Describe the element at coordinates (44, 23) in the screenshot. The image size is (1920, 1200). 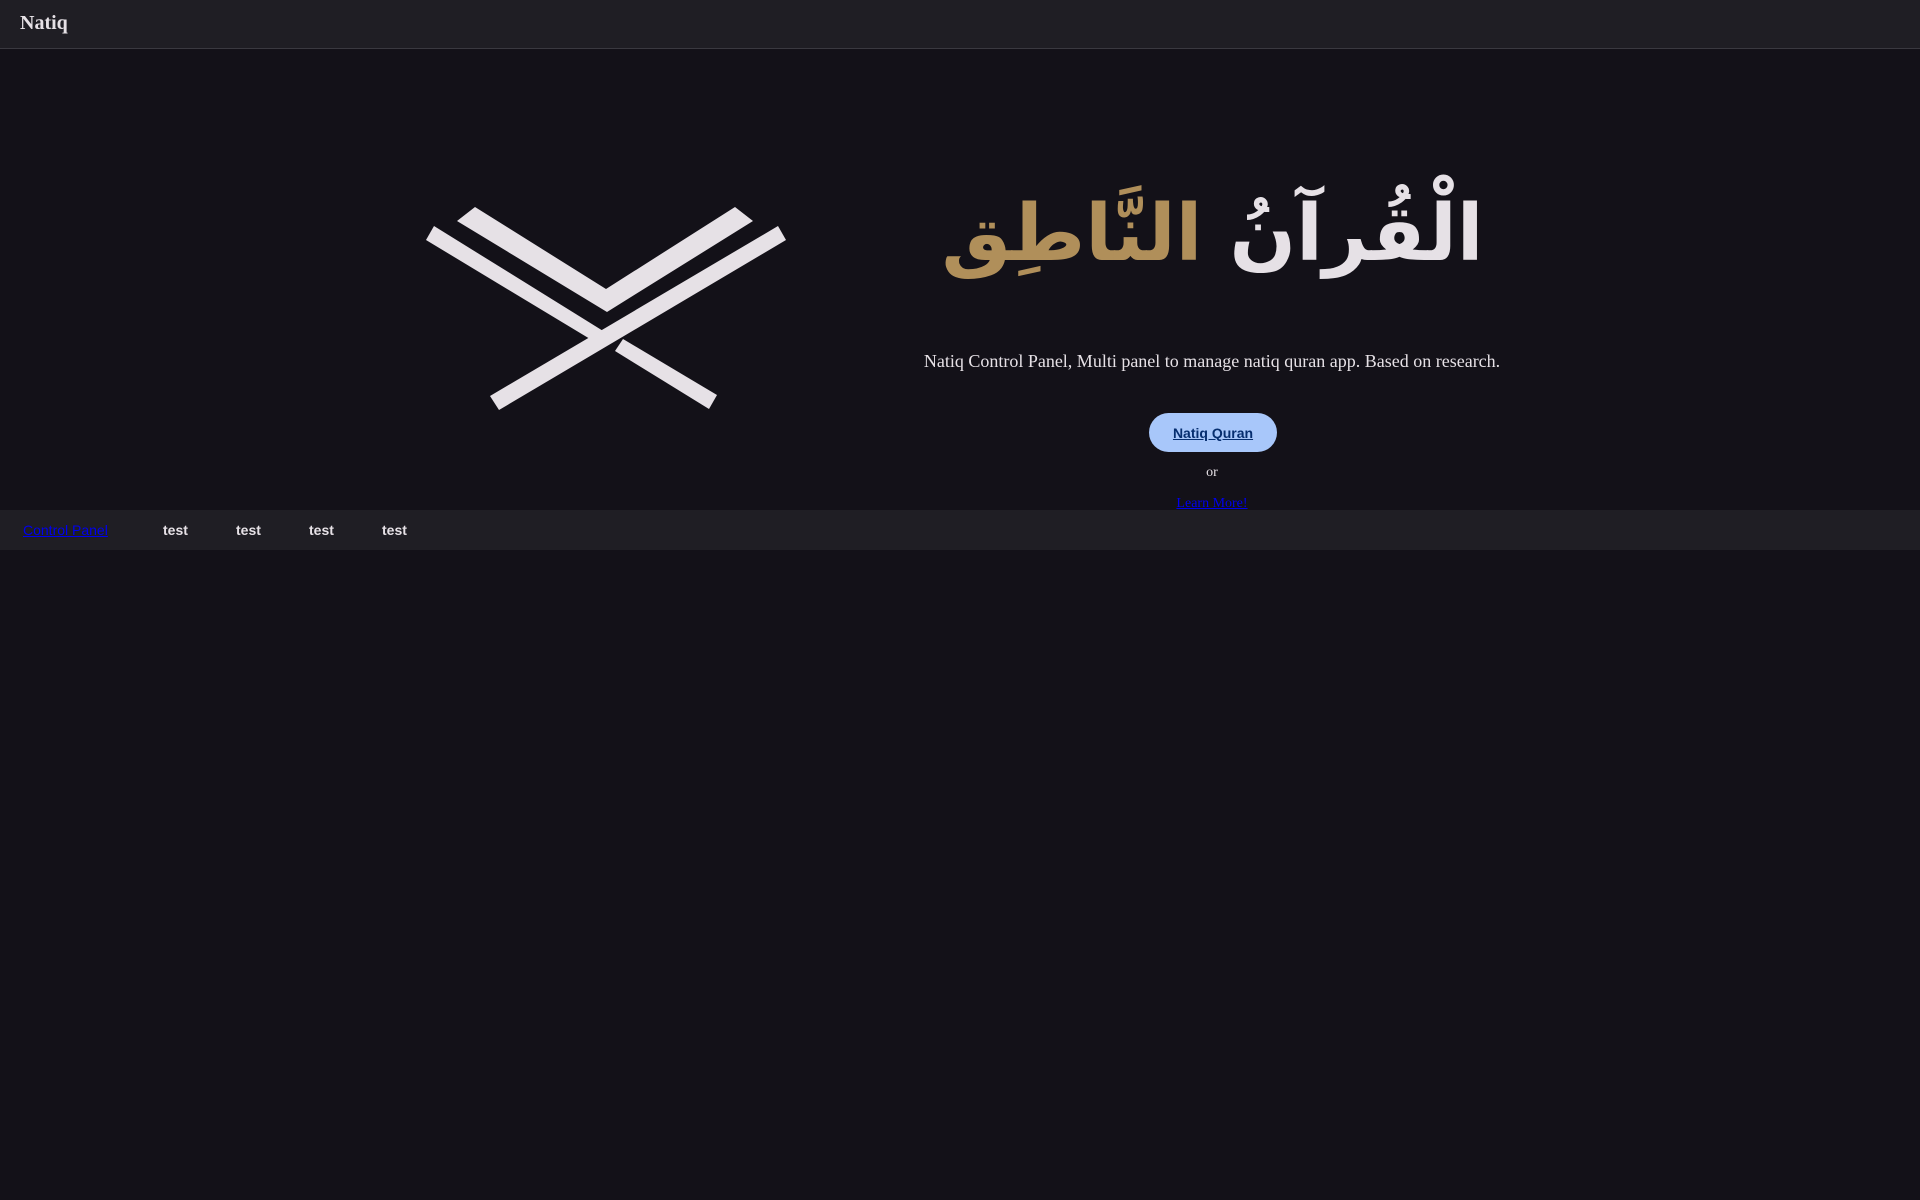
I see `brand-title: Natiq` at that location.